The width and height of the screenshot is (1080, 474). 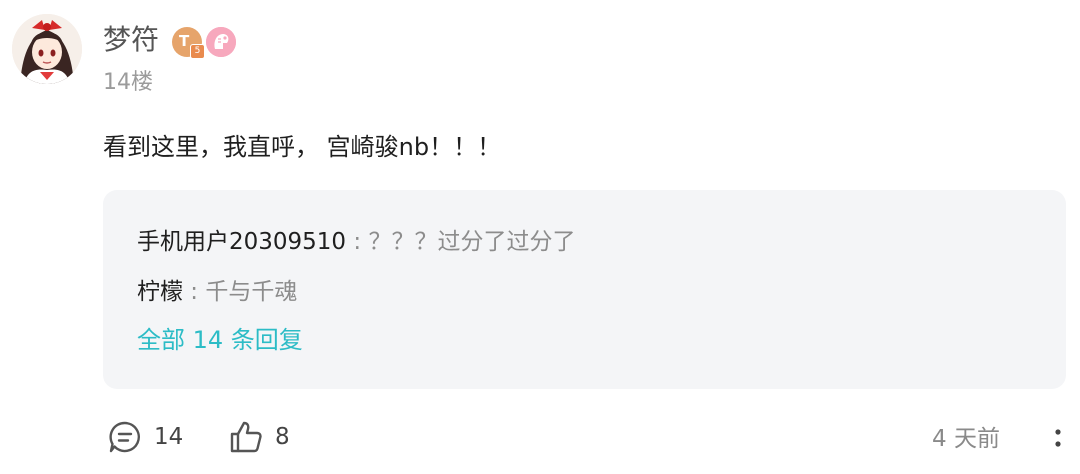 I want to click on comment-button: 14, so click(x=145, y=437).